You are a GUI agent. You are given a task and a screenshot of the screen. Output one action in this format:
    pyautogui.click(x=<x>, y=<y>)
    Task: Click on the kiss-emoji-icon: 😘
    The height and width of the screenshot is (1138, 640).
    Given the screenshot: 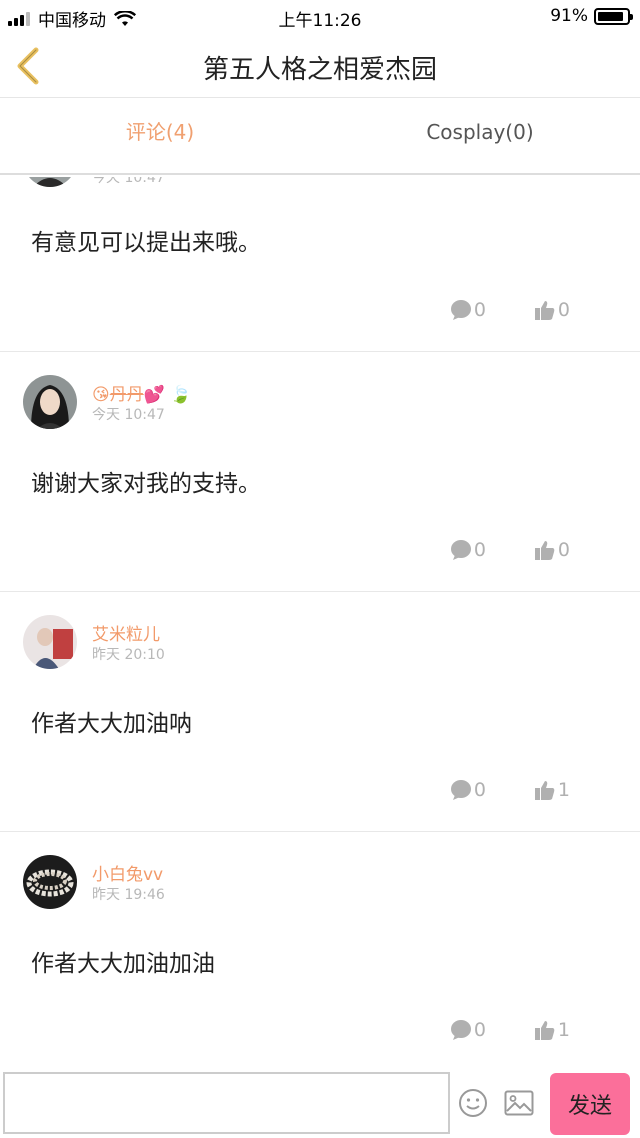 What is the action you would take?
    pyautogui.click(x=101, y=395)
    